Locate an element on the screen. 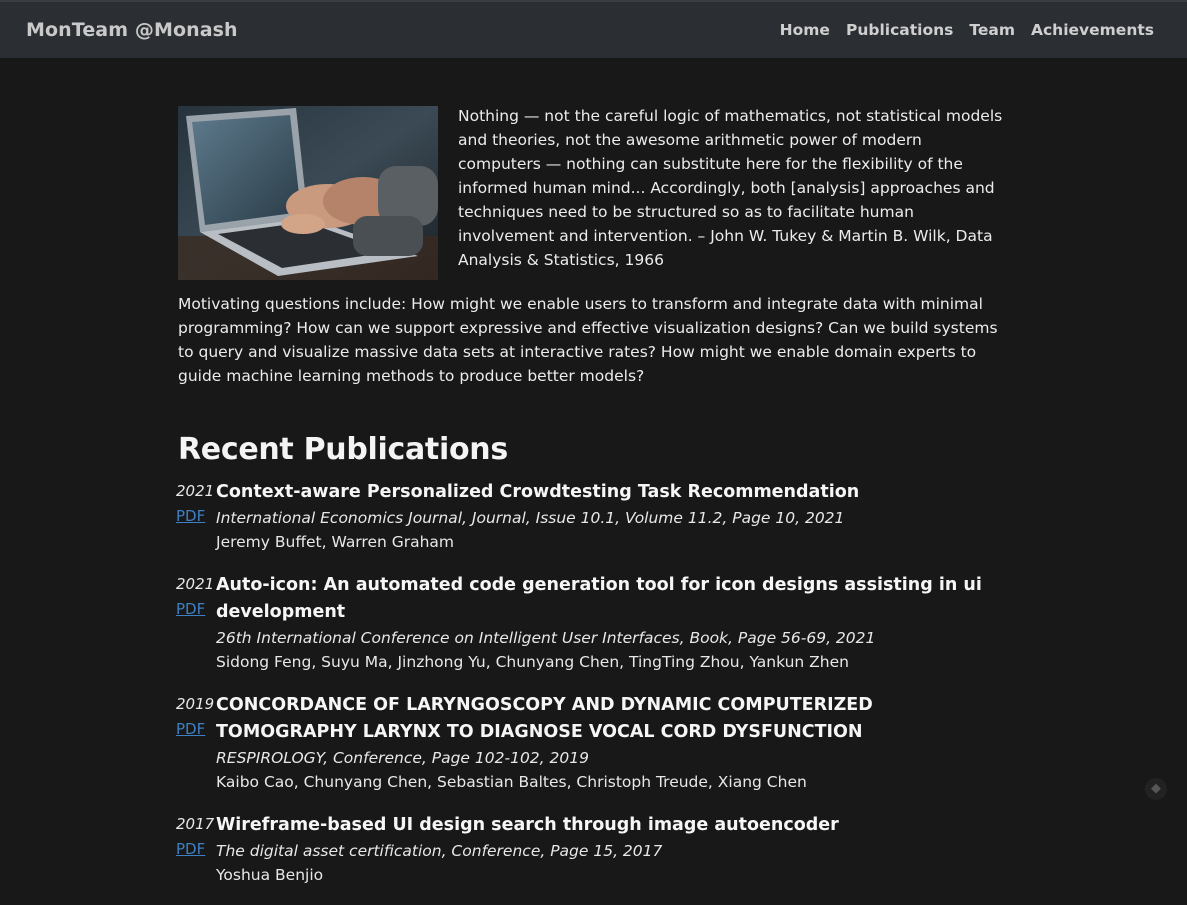 The image size is (1187, 905). publication-authors: Jeremy Buffet, Warren Graham is located at coordinates (335, 542).